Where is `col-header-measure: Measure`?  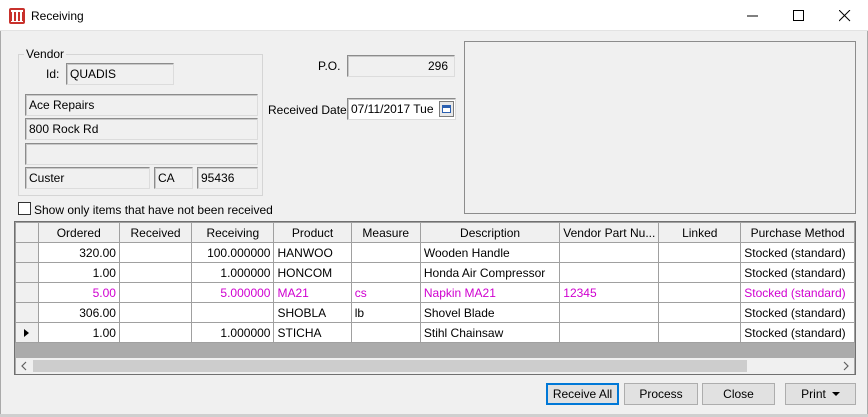 col-header-measure: Measure is located at coordinates (385, 232).